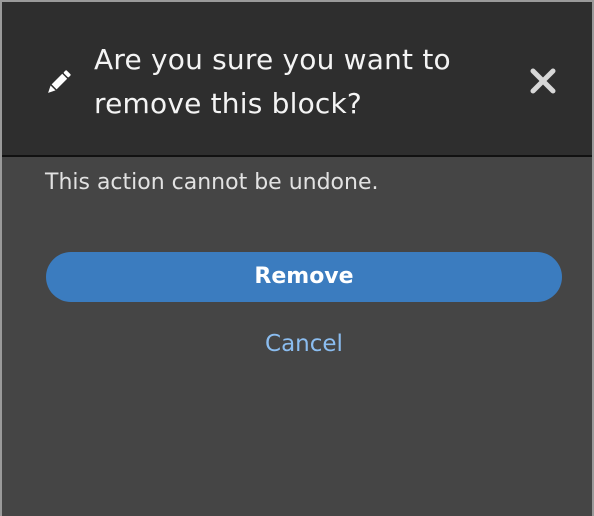  What do you see at coordinates (212, 182) in the screenshot?
I see `dialog-message: This action cannot be undone.` at bounding box center [212, 182].